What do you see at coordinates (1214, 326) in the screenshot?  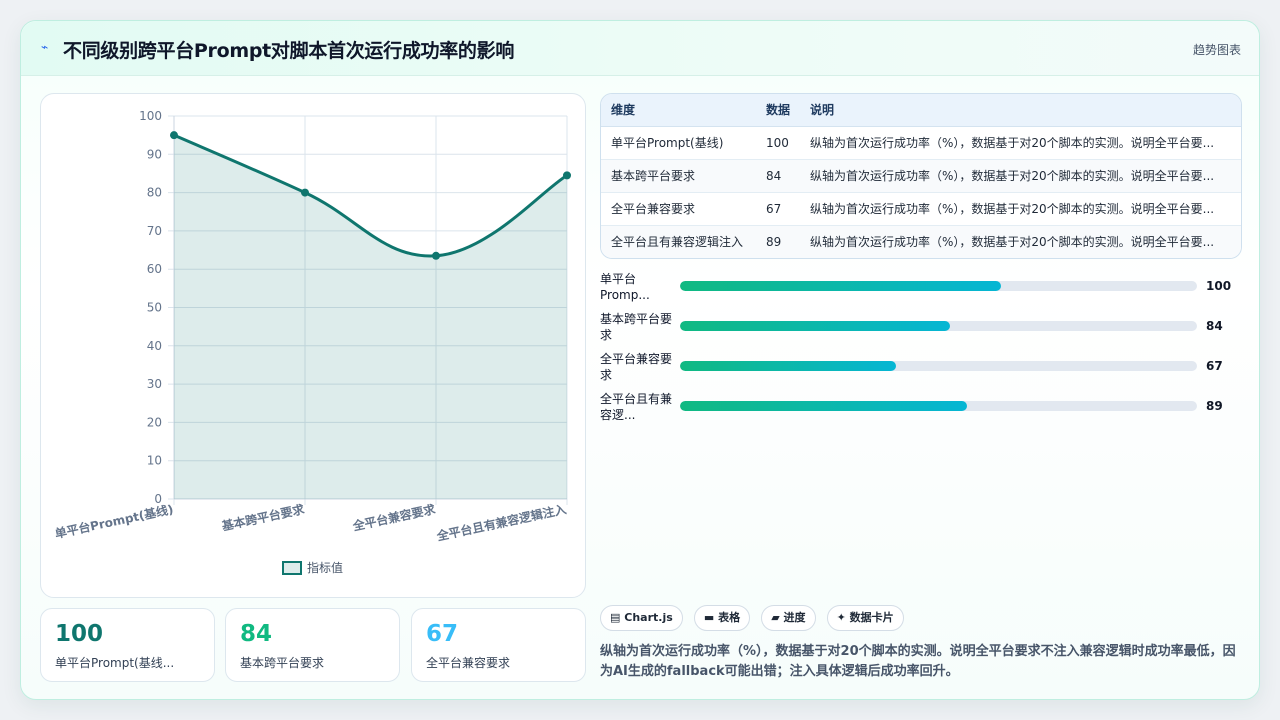 I see `progress-value: 84` at bounding box center [1214, 326].